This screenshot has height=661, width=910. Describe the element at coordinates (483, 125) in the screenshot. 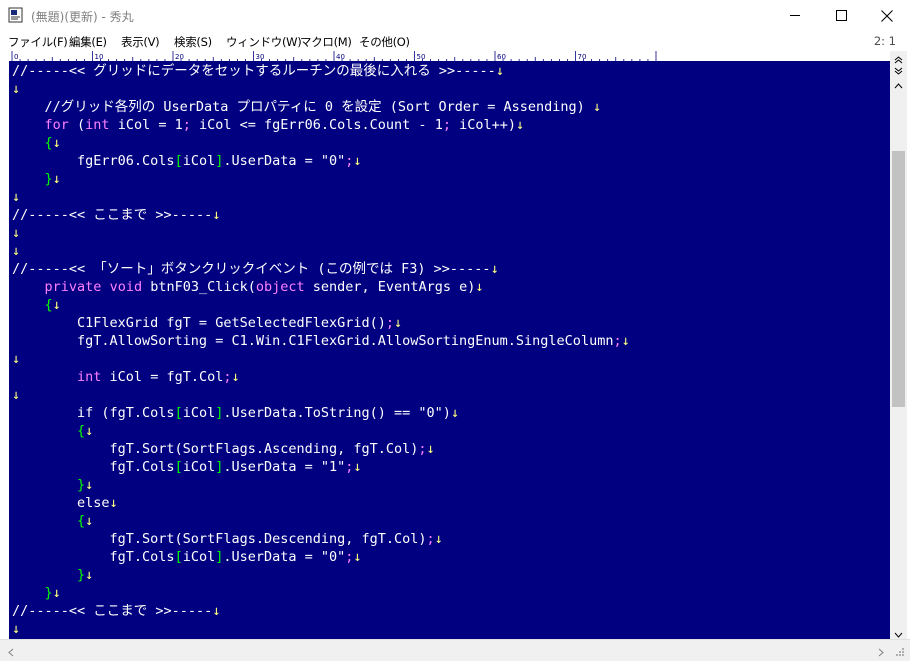

I see `code-text: iCol++)` at that location.